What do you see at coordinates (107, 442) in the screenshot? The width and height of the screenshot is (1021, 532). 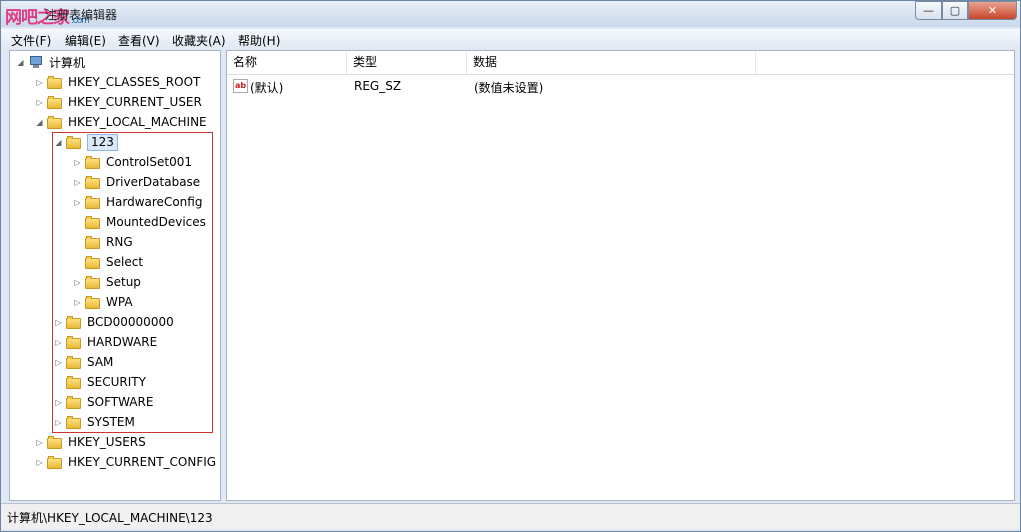 I see `tree-label: HKEY_USERS` at bounding box center [107, 442].